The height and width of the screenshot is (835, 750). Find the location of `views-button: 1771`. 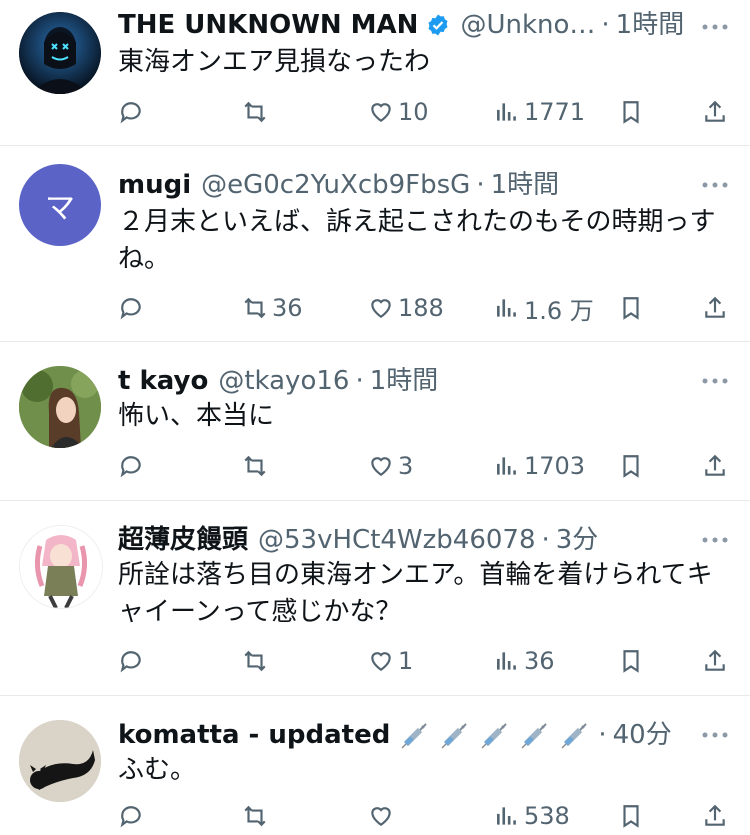

views-button: 1771 is located at coordinates (539, 112).